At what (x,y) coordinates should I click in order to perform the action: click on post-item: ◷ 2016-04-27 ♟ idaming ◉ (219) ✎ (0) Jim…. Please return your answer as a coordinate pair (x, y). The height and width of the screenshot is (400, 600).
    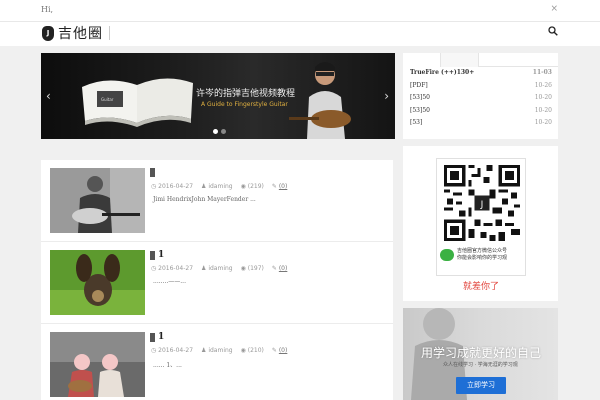
    Looking at the image, I should click on (217, 201).